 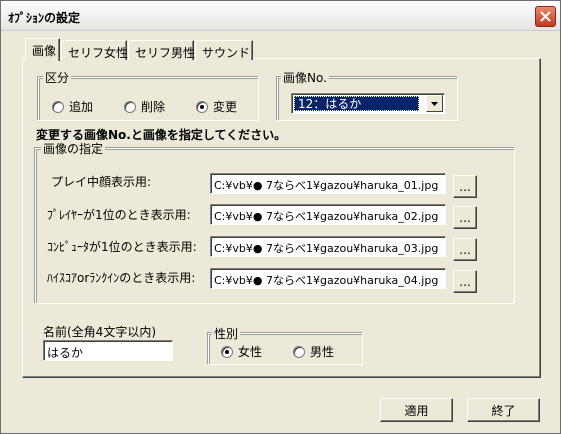 I want to click on tab-image: 画像, so click(x=42, y=49).